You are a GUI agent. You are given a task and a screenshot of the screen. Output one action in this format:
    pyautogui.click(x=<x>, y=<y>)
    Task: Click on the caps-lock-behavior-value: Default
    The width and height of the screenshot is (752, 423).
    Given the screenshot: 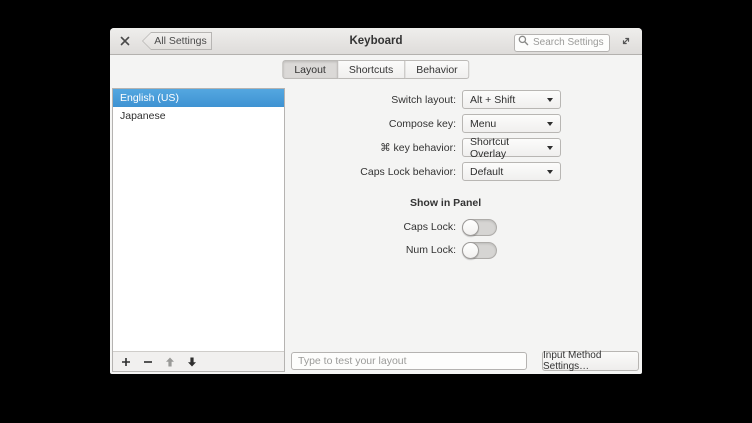 What is the action you would take?
    pyautogui.click(x=487, y=171)
    